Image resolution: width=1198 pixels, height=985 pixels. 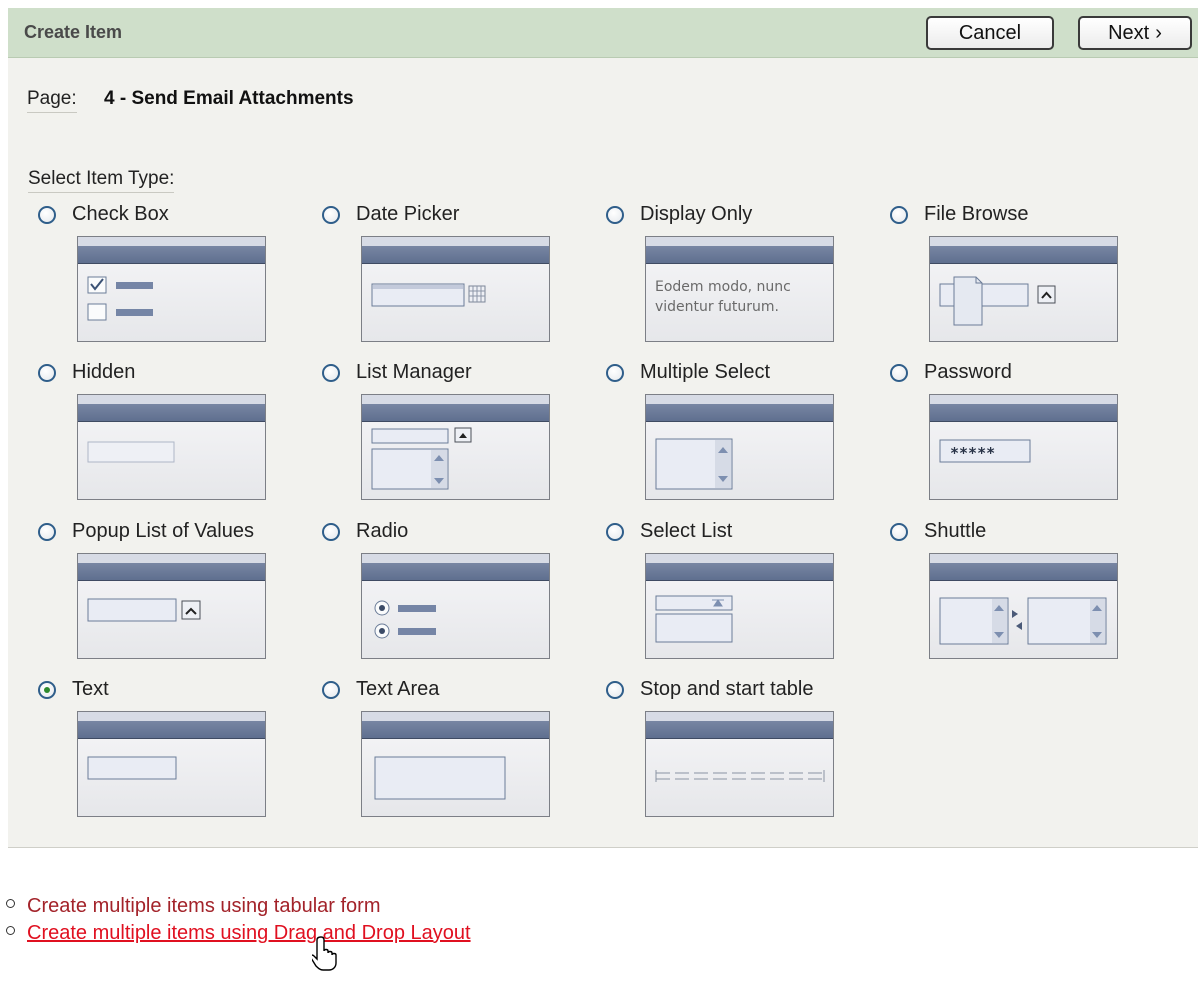 I want to click on option-label: Popup List of Values, so click(x=163, y=531).